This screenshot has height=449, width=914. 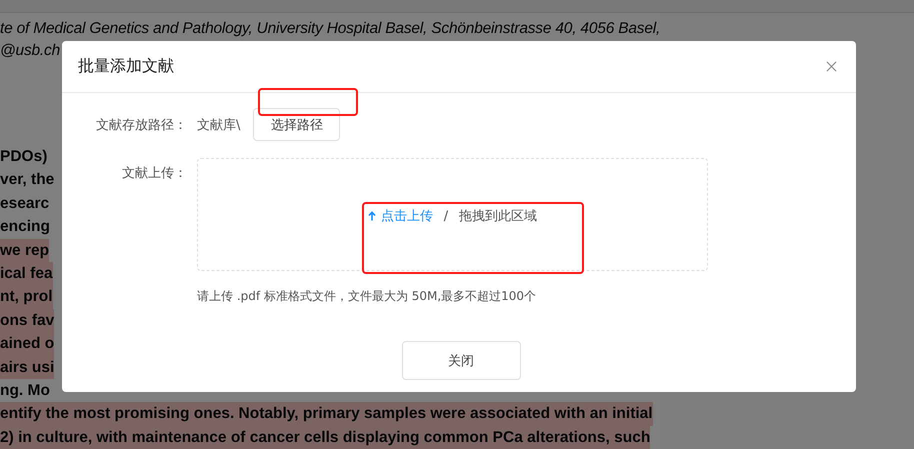 I want to click on document-text: ons fav, so click(x=27, y=320).